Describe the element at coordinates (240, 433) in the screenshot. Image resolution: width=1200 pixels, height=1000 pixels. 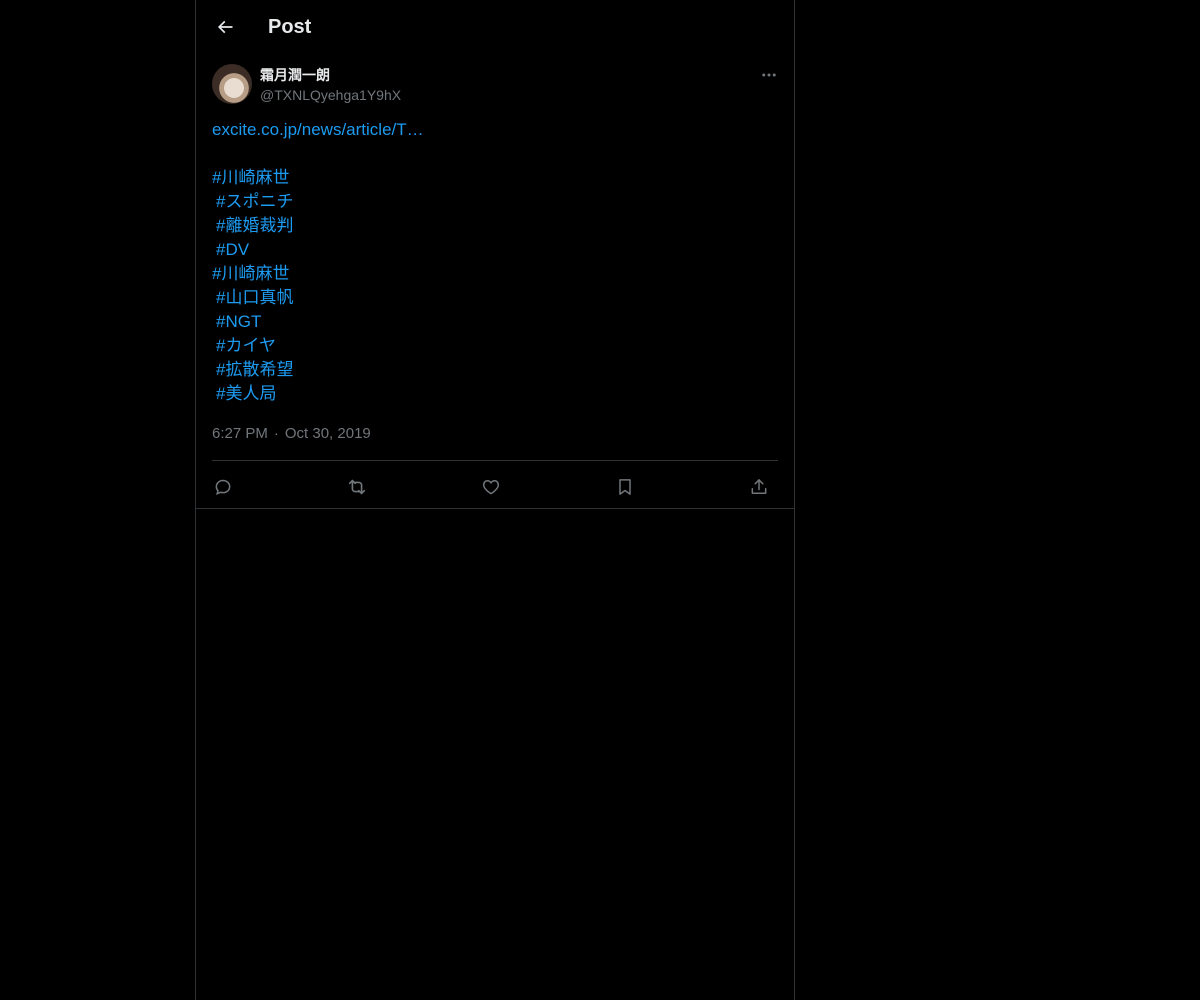
I see `post-time: 6:27 PM` at that location.